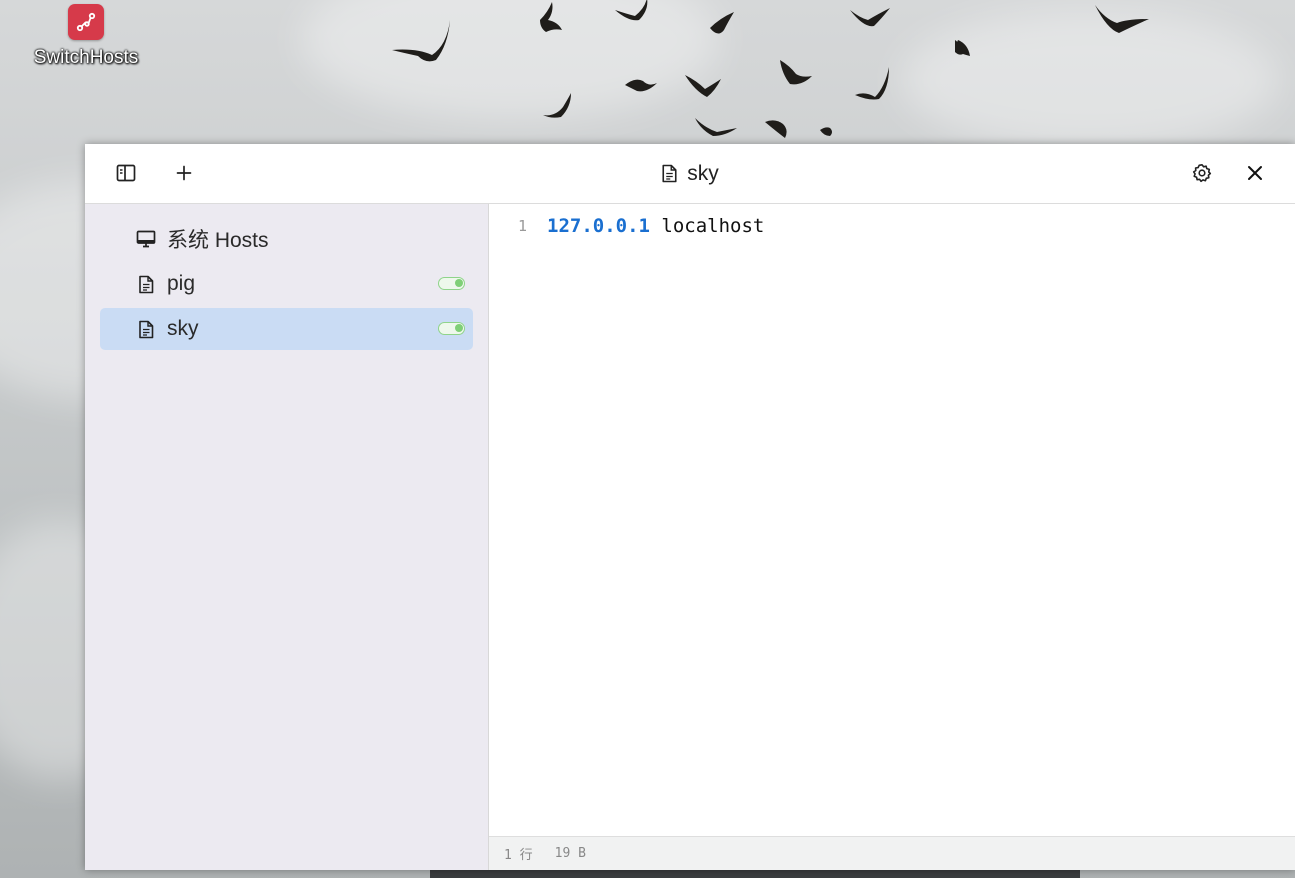 This screenshot has width=1295, height=878. I want to click on enable-toggle-sky, so click(451, 328).